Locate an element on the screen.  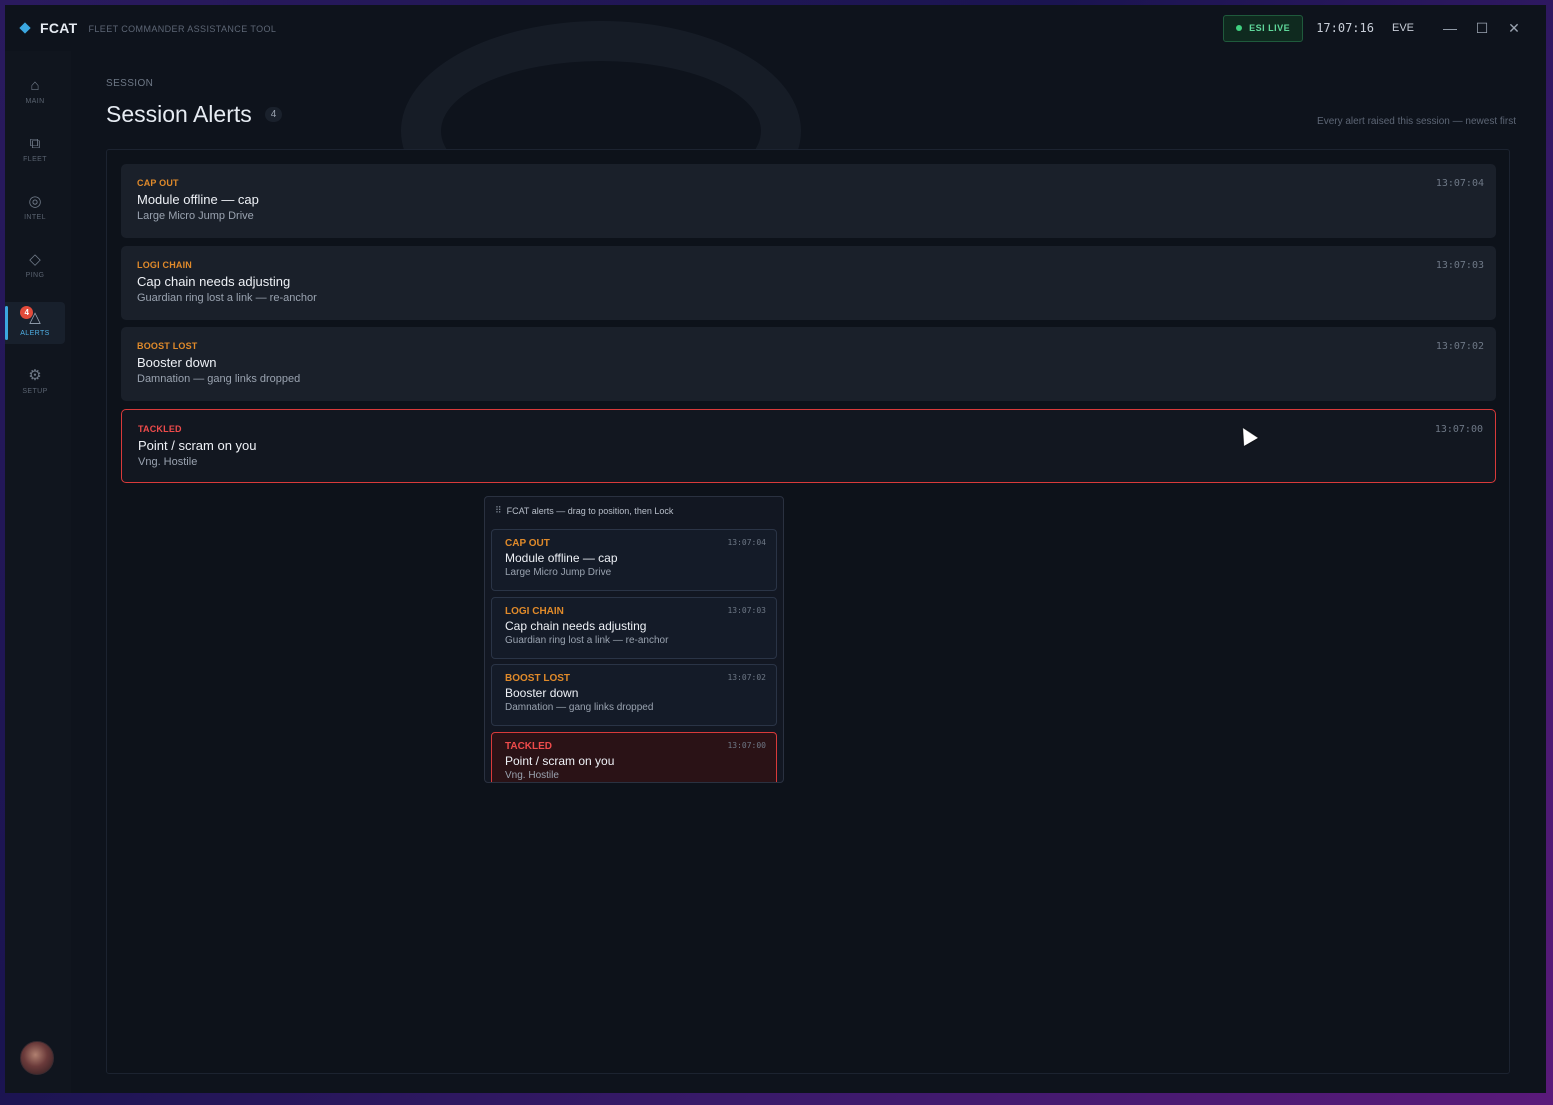
ping-icon: ◇ is located at coordinates (35, 259).